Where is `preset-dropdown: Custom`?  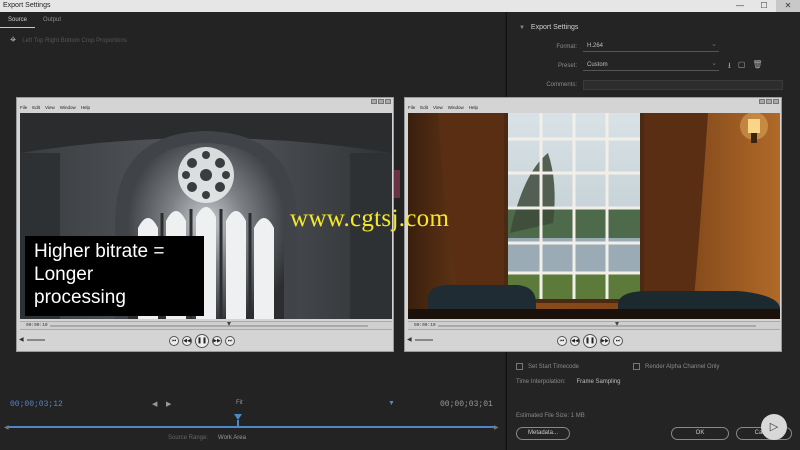 preset-dropdown: Custom is located at coordinates (651, 65).